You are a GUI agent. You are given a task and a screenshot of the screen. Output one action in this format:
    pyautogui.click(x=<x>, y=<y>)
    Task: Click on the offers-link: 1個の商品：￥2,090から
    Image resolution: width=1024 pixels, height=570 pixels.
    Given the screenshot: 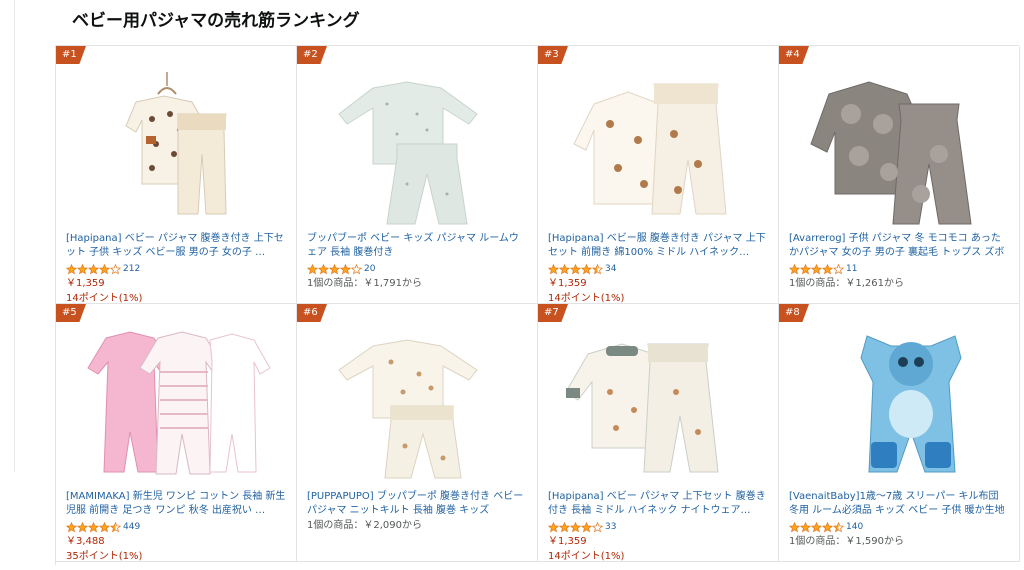 What is the action you would take?
    pyautogui.click(x=417, y=525)
    